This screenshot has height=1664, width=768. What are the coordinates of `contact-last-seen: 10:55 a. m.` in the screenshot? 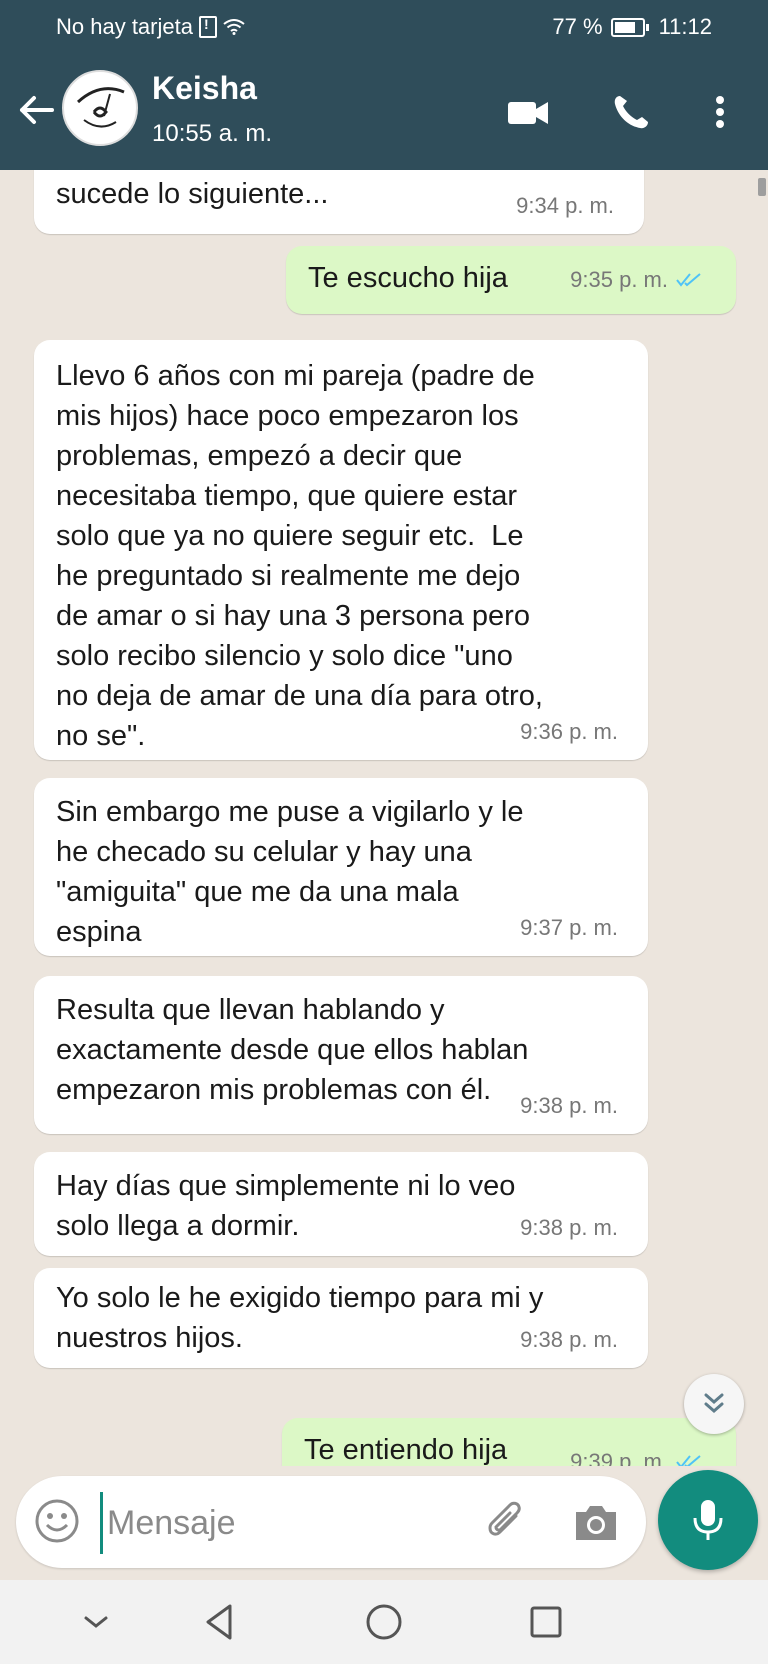 It's located at (212, 133).